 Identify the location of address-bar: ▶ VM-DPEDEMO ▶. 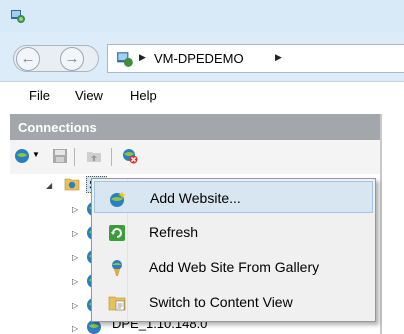
(255, 58).